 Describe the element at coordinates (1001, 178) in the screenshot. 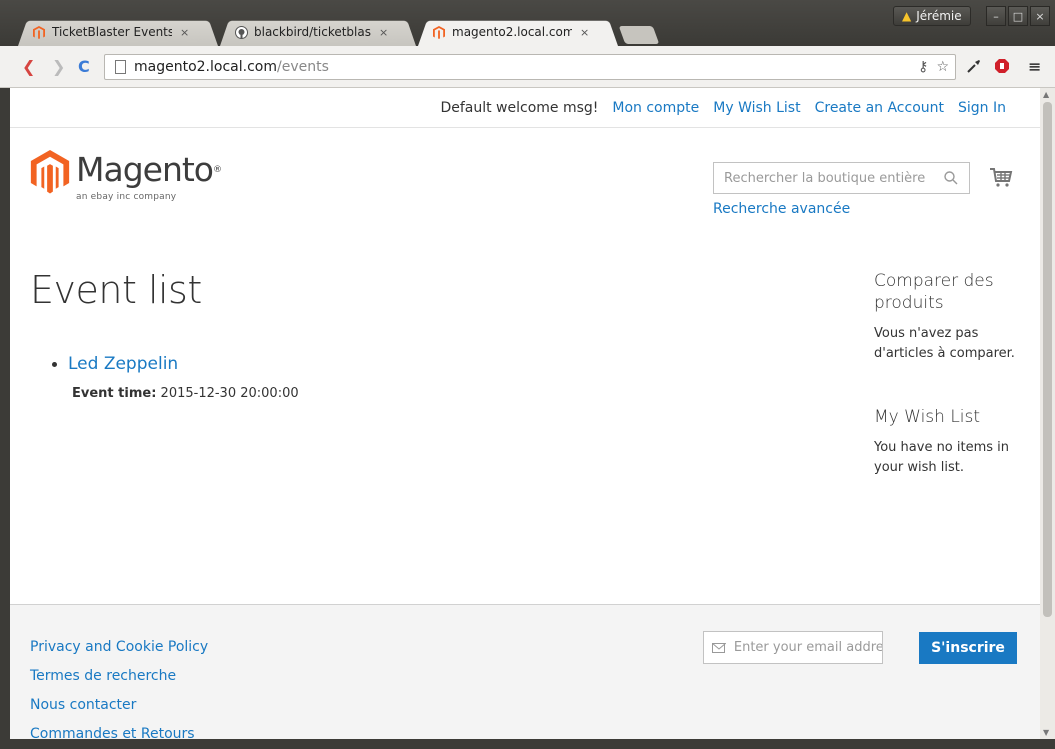

I see `cart-icon` at that location.